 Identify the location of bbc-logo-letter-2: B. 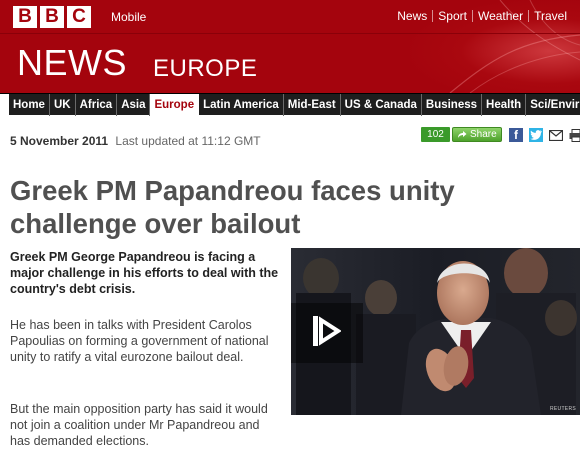
(52, 17).